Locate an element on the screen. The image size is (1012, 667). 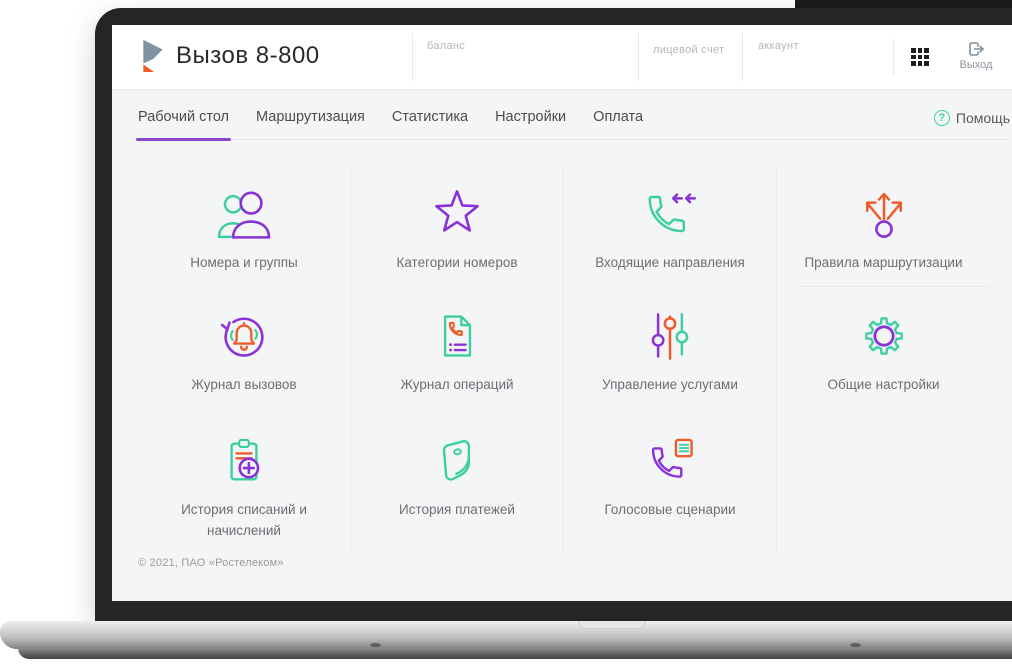
menu-item-label: Журнал операций is located at coordinates (457, 384).